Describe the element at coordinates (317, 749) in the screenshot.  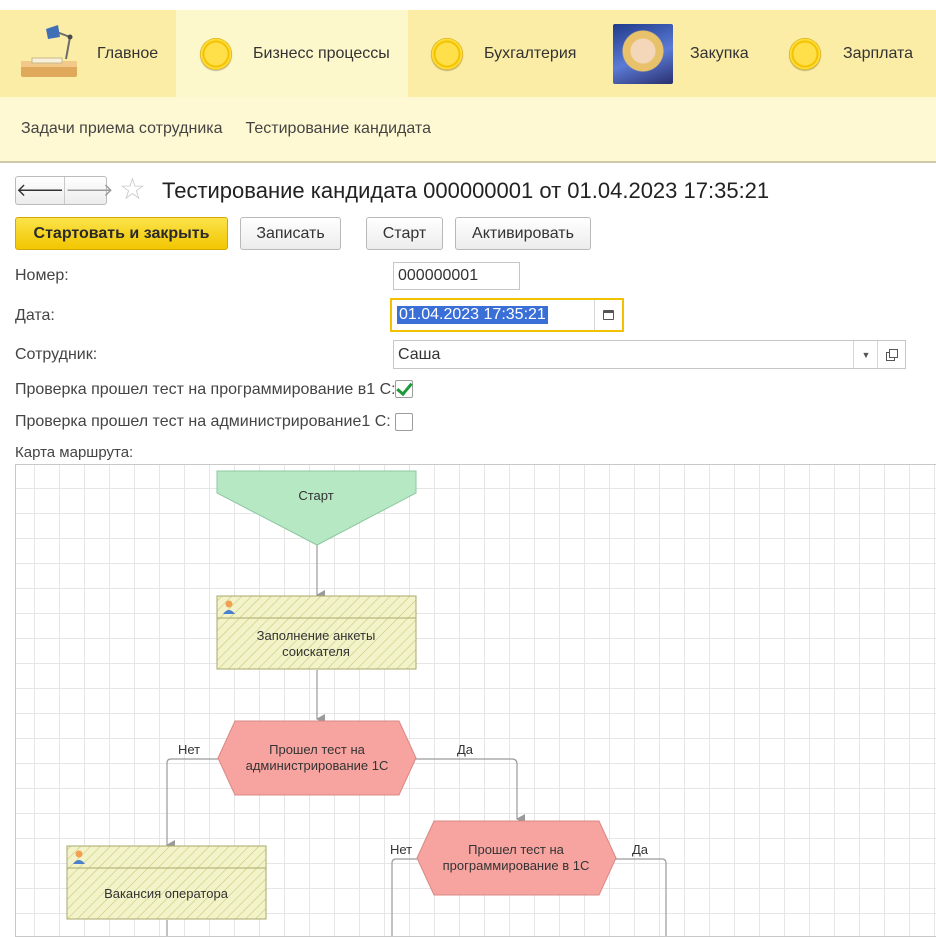
I see `cond1-line1: Прошел тест на` at that location.